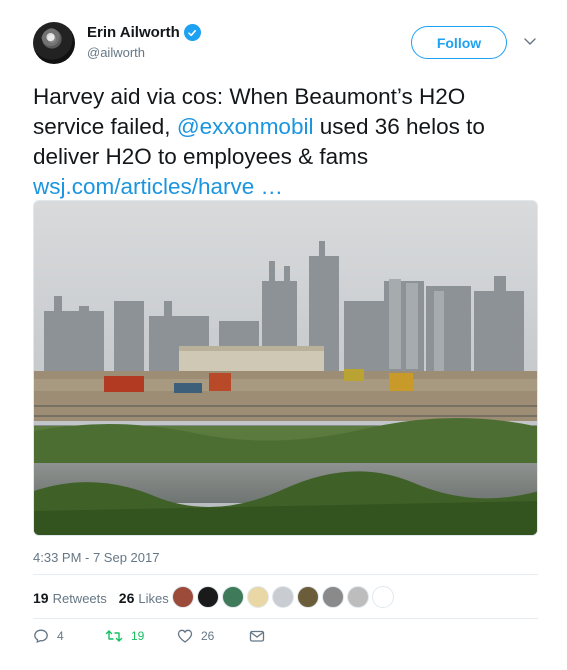 The image size is (567, 670). Describe the element at coordinates (126, 598) in the screenshot. I see `likes-count: 26` at that location.